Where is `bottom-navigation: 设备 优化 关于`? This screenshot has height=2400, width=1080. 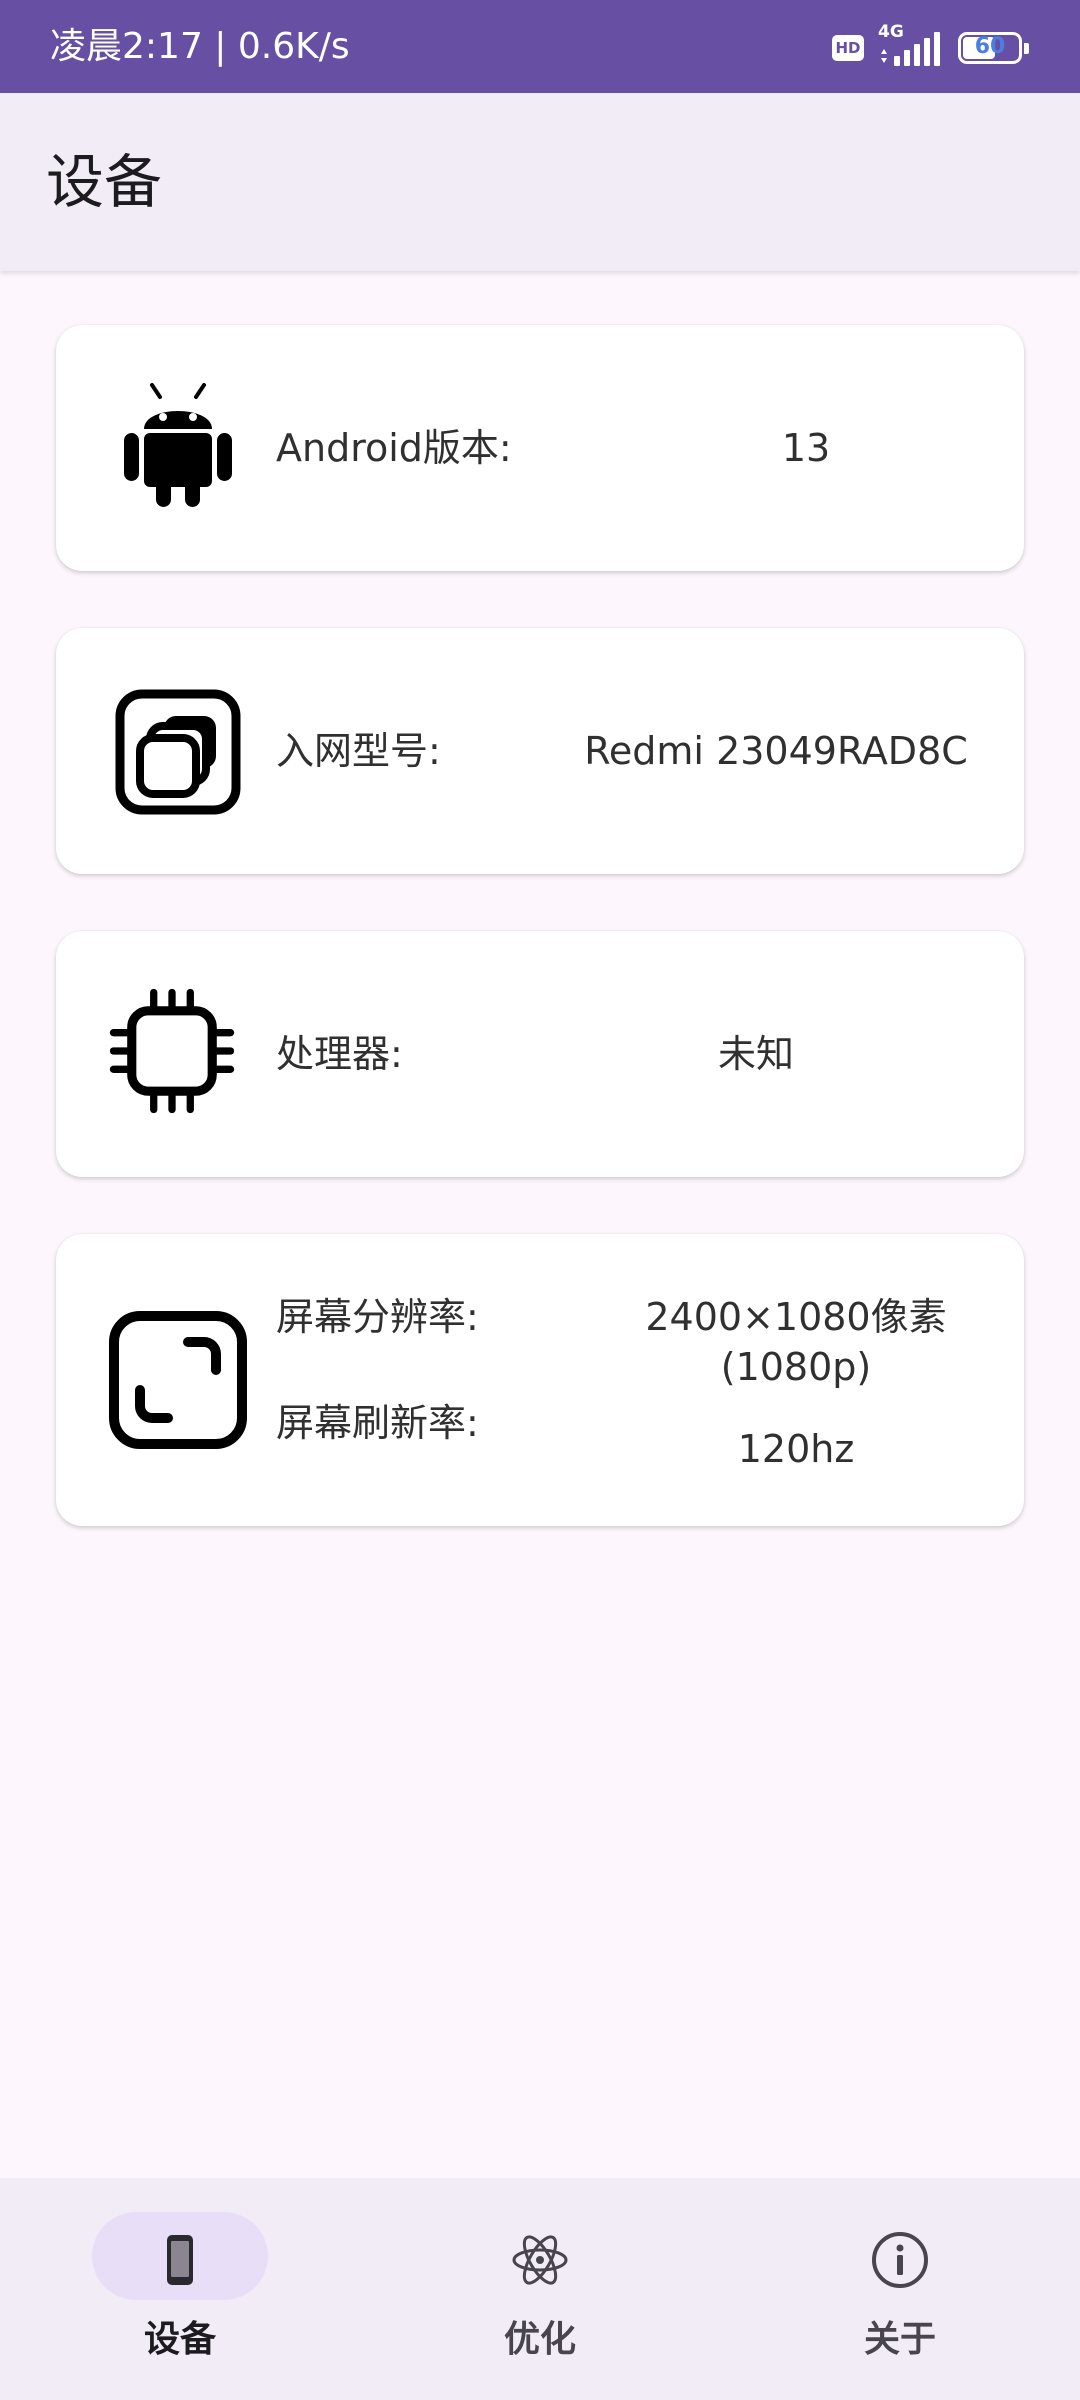 bottom-navigation: 设备 优化 关于 is located at coordinates (540, 2289).